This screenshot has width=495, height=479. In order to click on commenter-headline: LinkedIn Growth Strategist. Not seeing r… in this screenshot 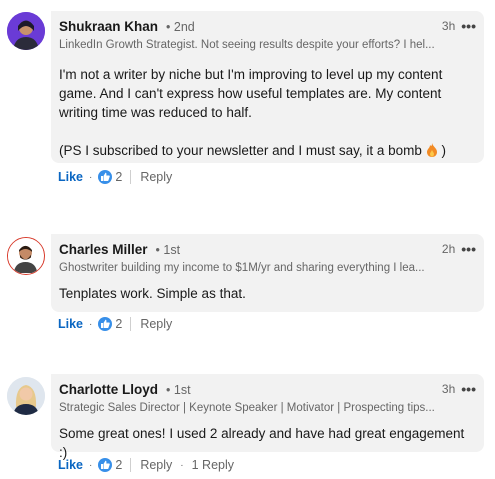, I will do `click(247, 45)`.